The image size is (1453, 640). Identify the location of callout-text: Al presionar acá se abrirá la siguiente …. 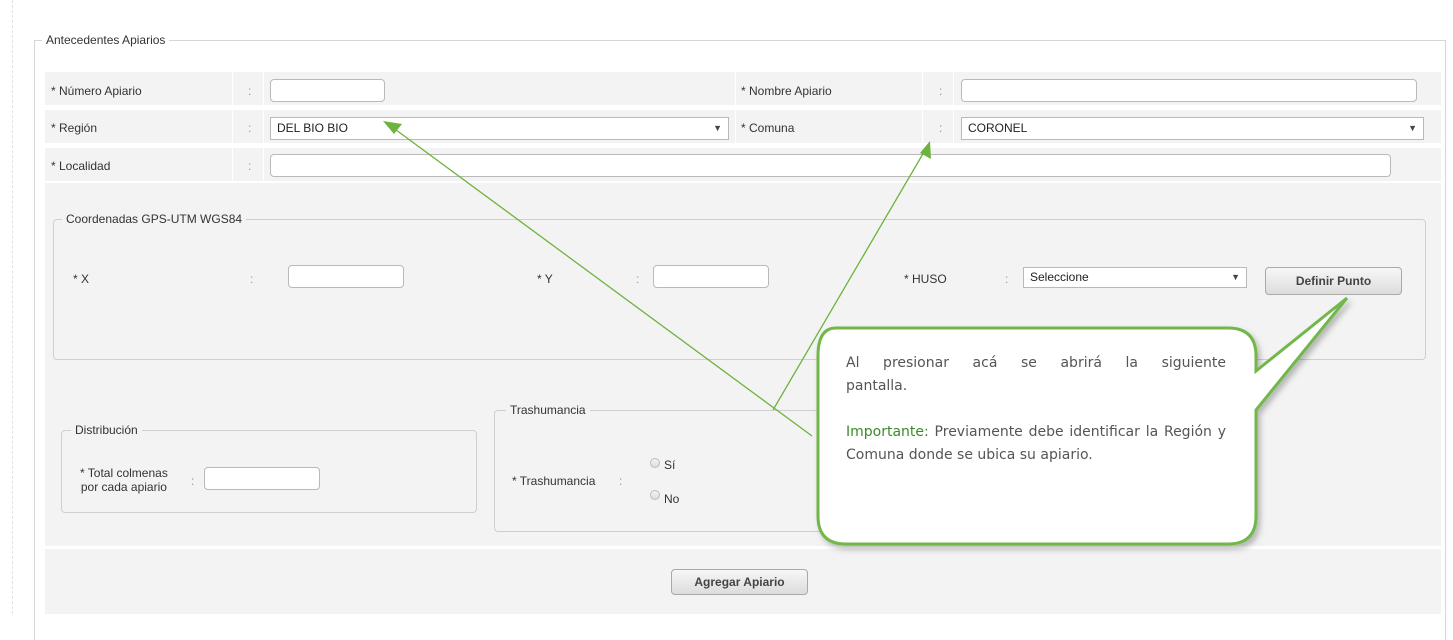
(1036, 409).